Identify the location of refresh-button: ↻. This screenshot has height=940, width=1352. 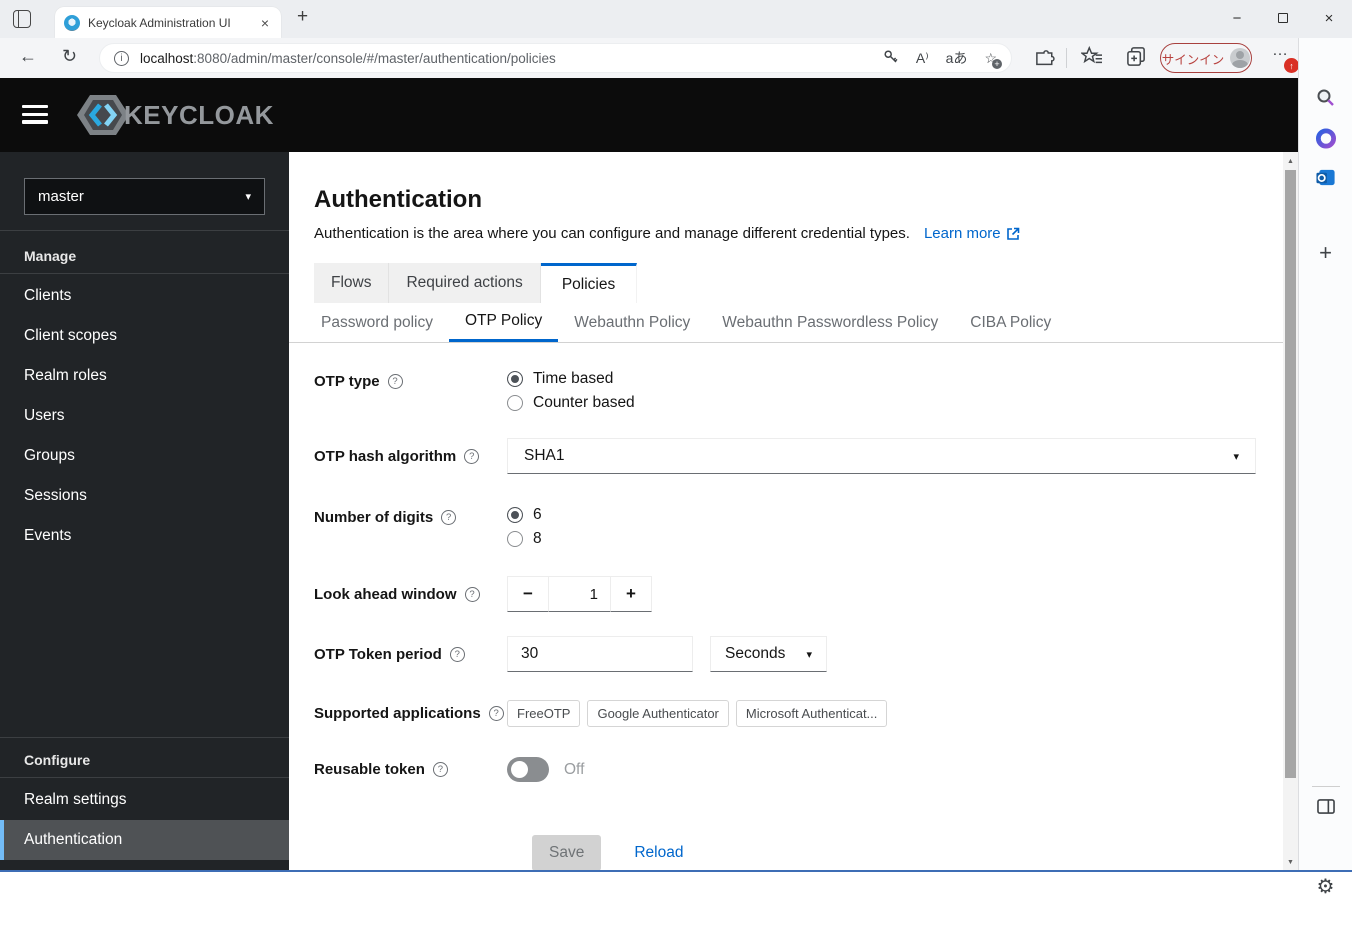
(69, 56).